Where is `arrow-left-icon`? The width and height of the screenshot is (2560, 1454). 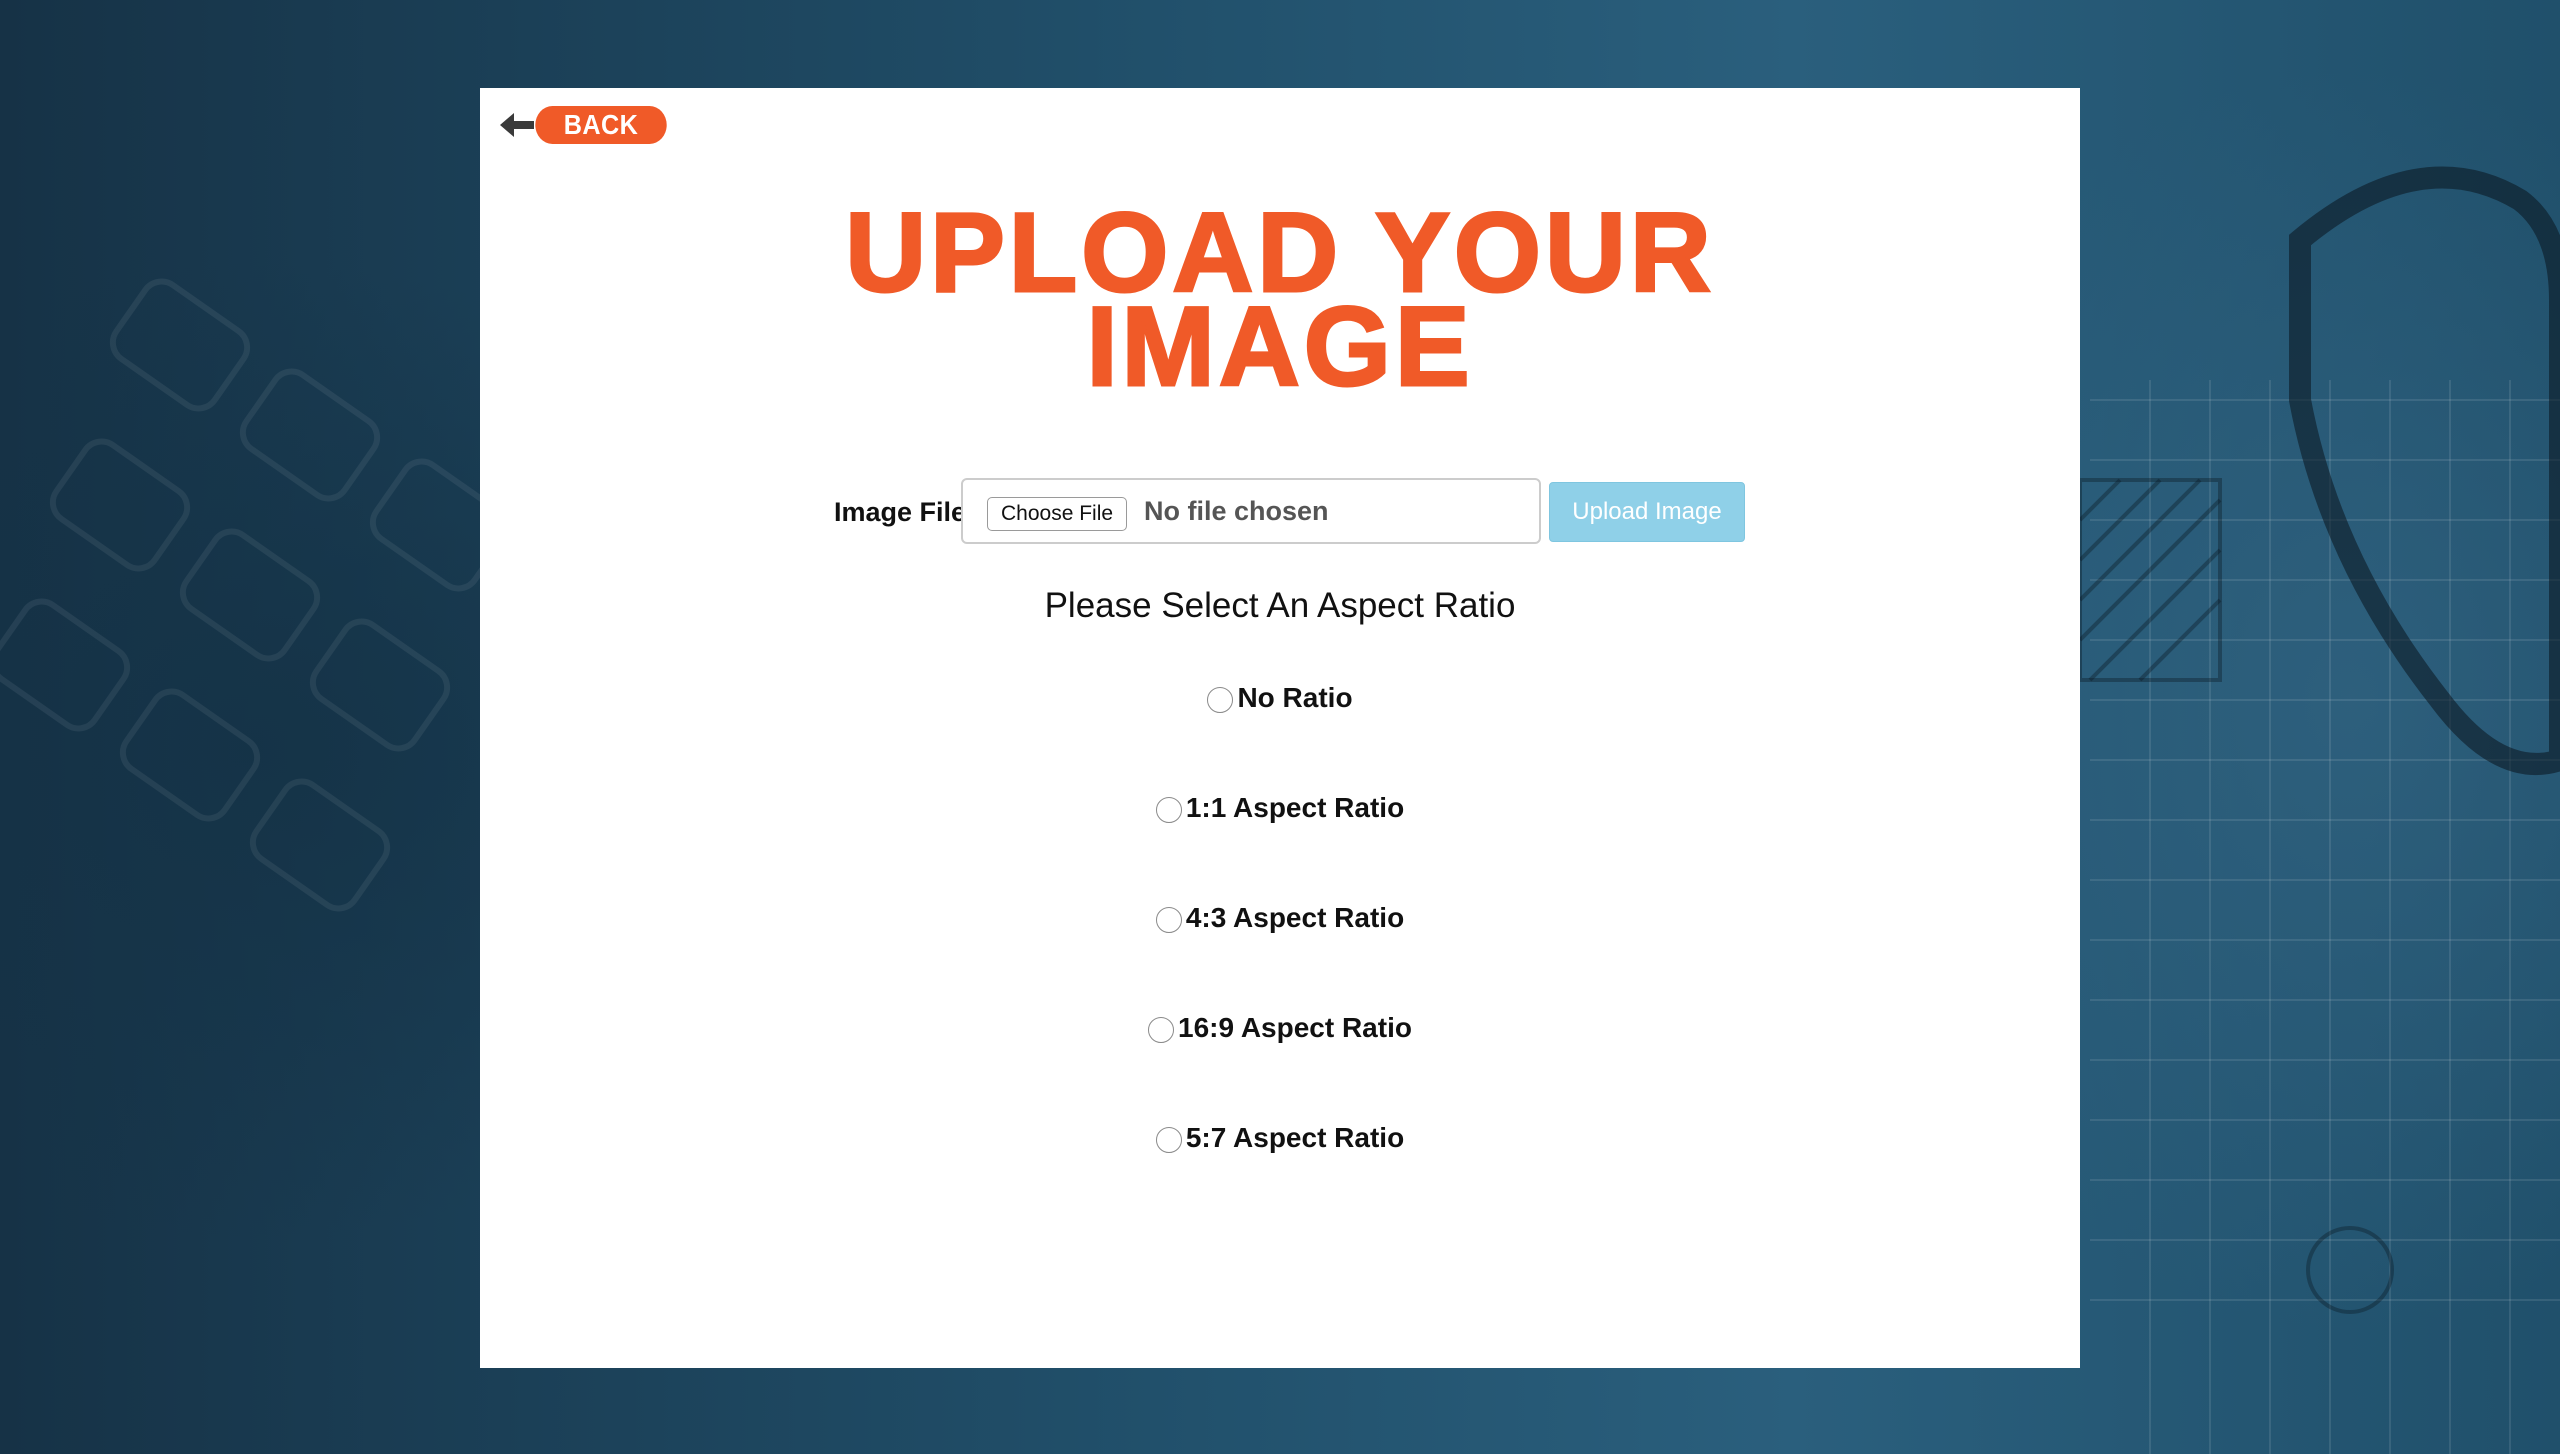 arrow-left-icon is located at coordinates (517, 125).